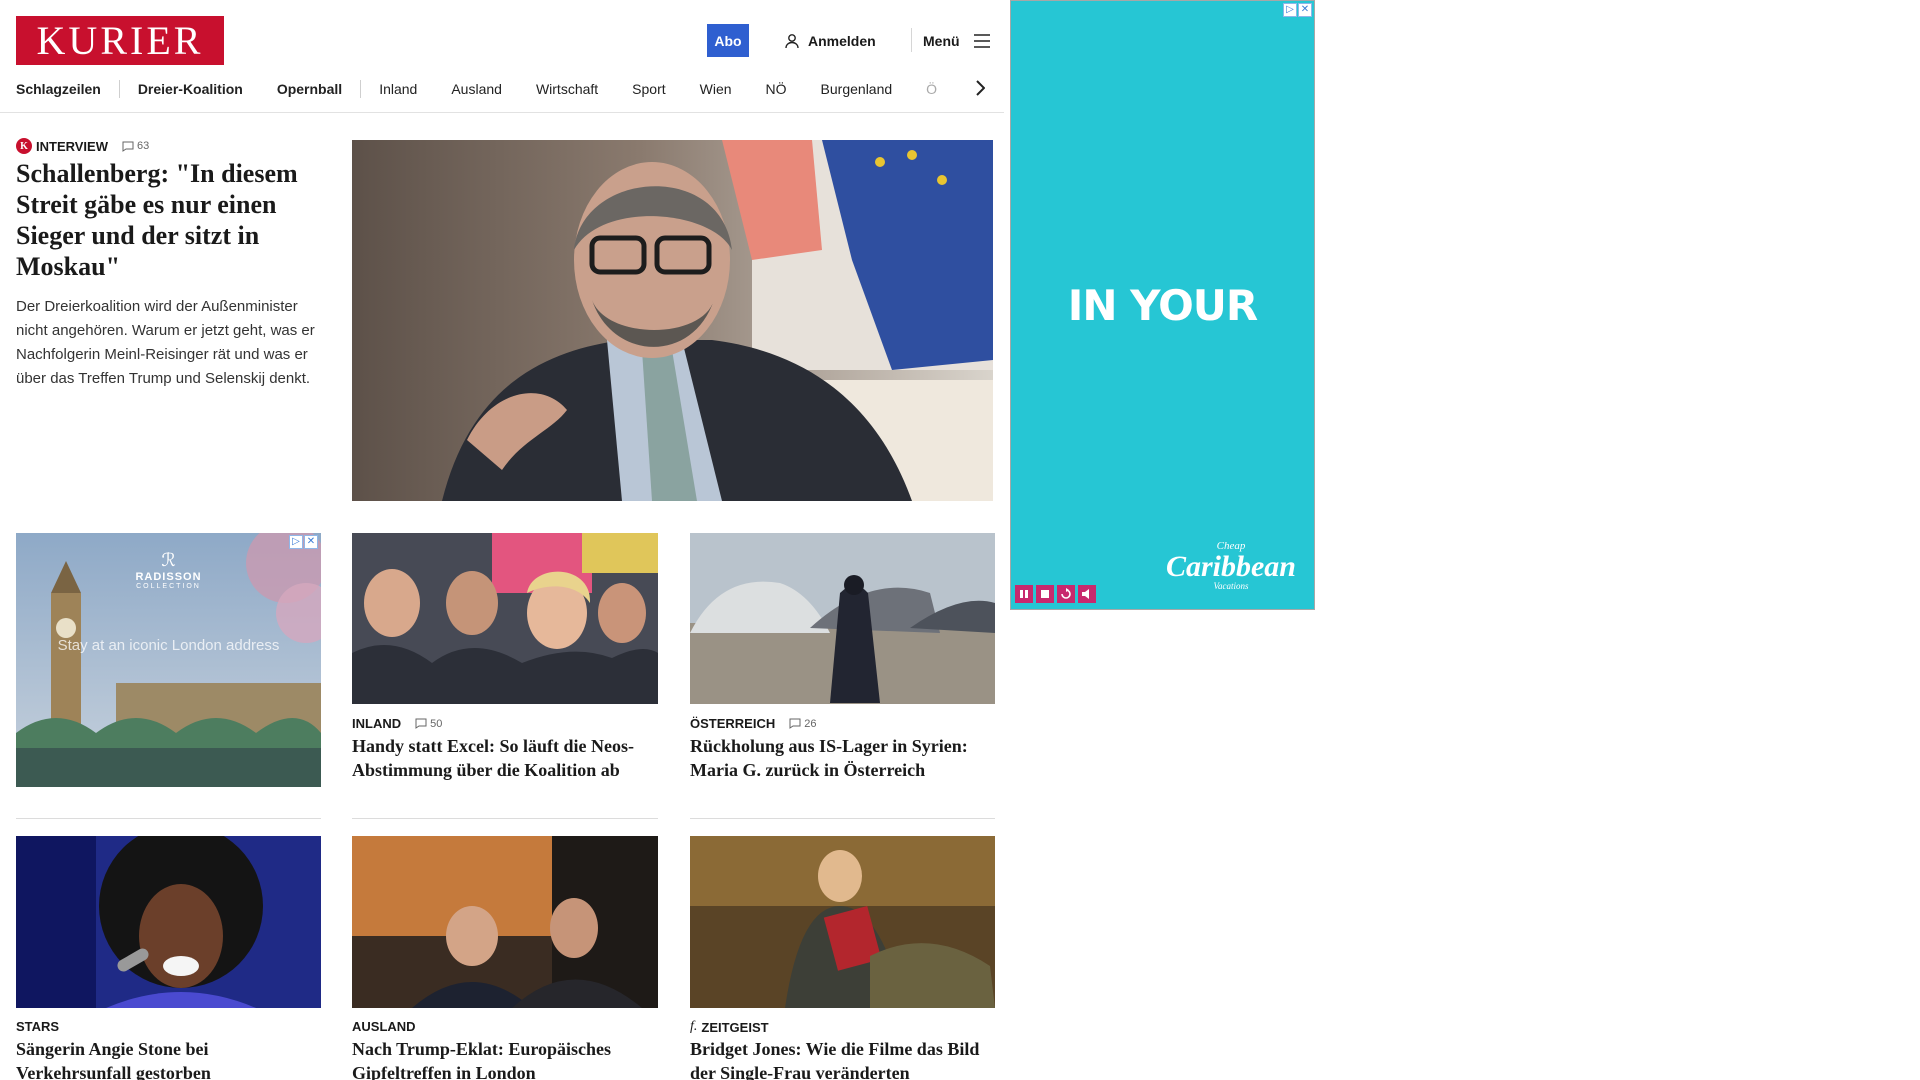 This screenshot has height=1080, width=1920. I want to click on radisson-tagline: Stay at an iconic London address, so click(168, 645).